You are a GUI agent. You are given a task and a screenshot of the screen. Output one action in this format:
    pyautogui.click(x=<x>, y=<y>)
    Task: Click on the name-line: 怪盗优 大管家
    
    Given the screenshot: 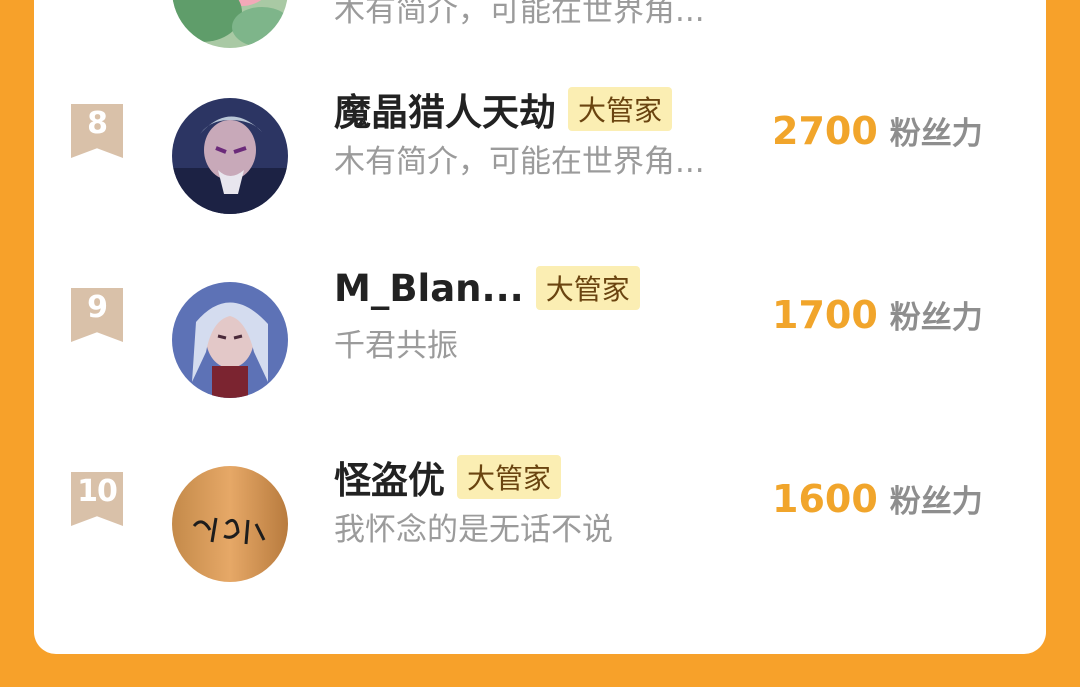 What is the action you would take?
    pyautogui.click(x=448, y=477)
    